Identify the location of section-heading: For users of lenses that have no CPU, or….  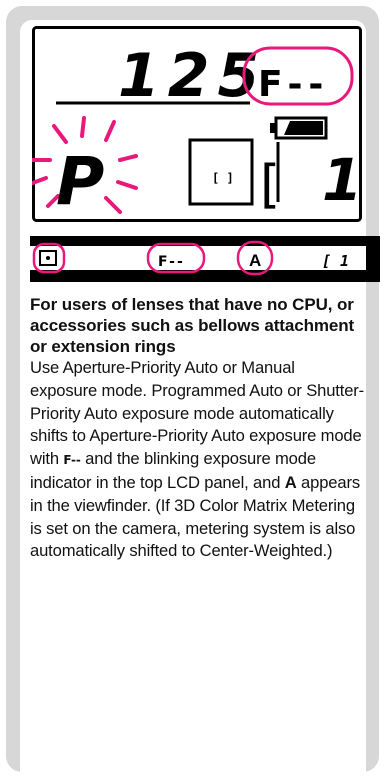
(192, 325).